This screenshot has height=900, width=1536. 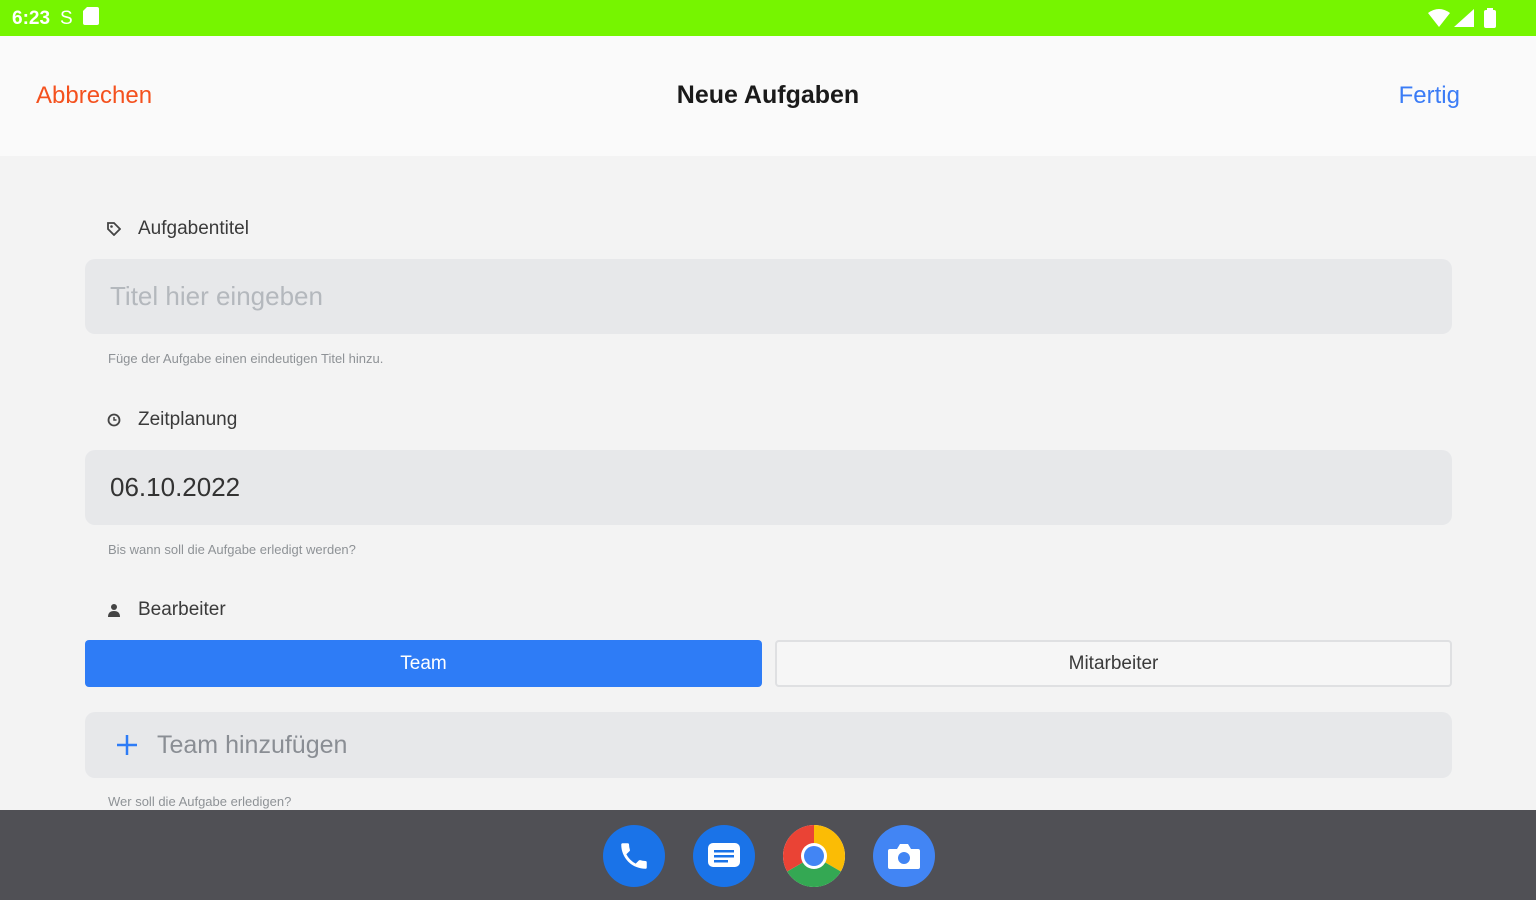 I want to click on schedule-label-row: Zeitplanung, so click(x=170, y=420).